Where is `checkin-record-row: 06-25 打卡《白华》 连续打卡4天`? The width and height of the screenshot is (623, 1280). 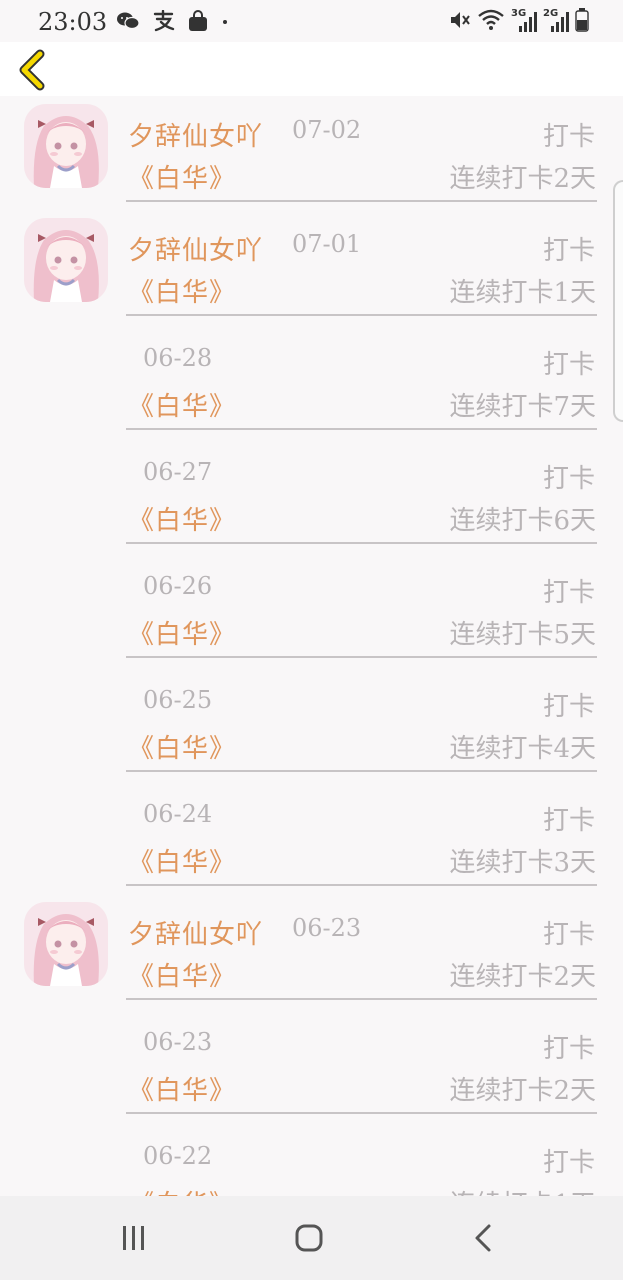
checkin-record-row: 06-25 打卡《白华》 连续打卡4天 is located at coordinates (311, 723).